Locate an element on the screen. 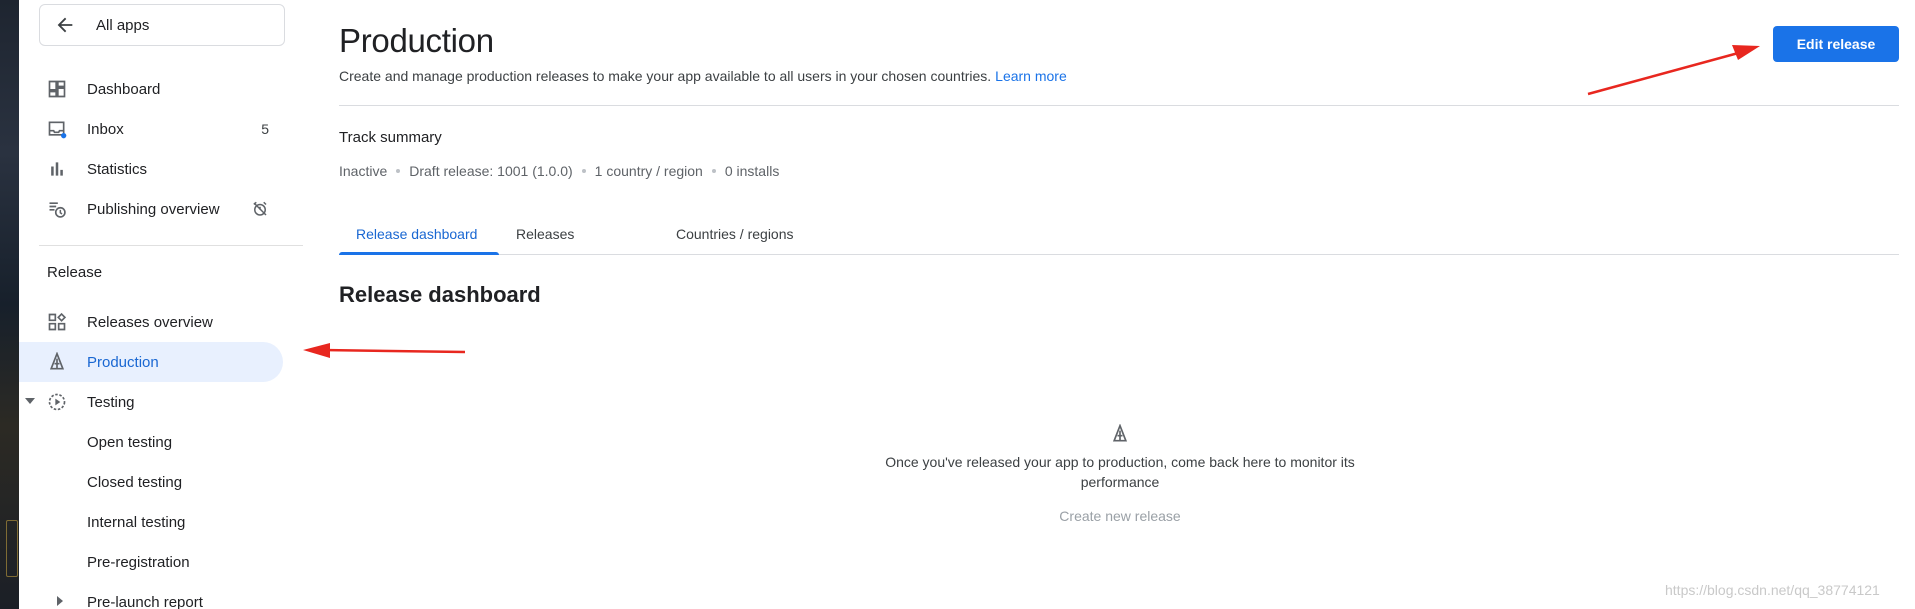  sidebar-item-inbox: Inbox 5 is located at coordinates (151, 129).